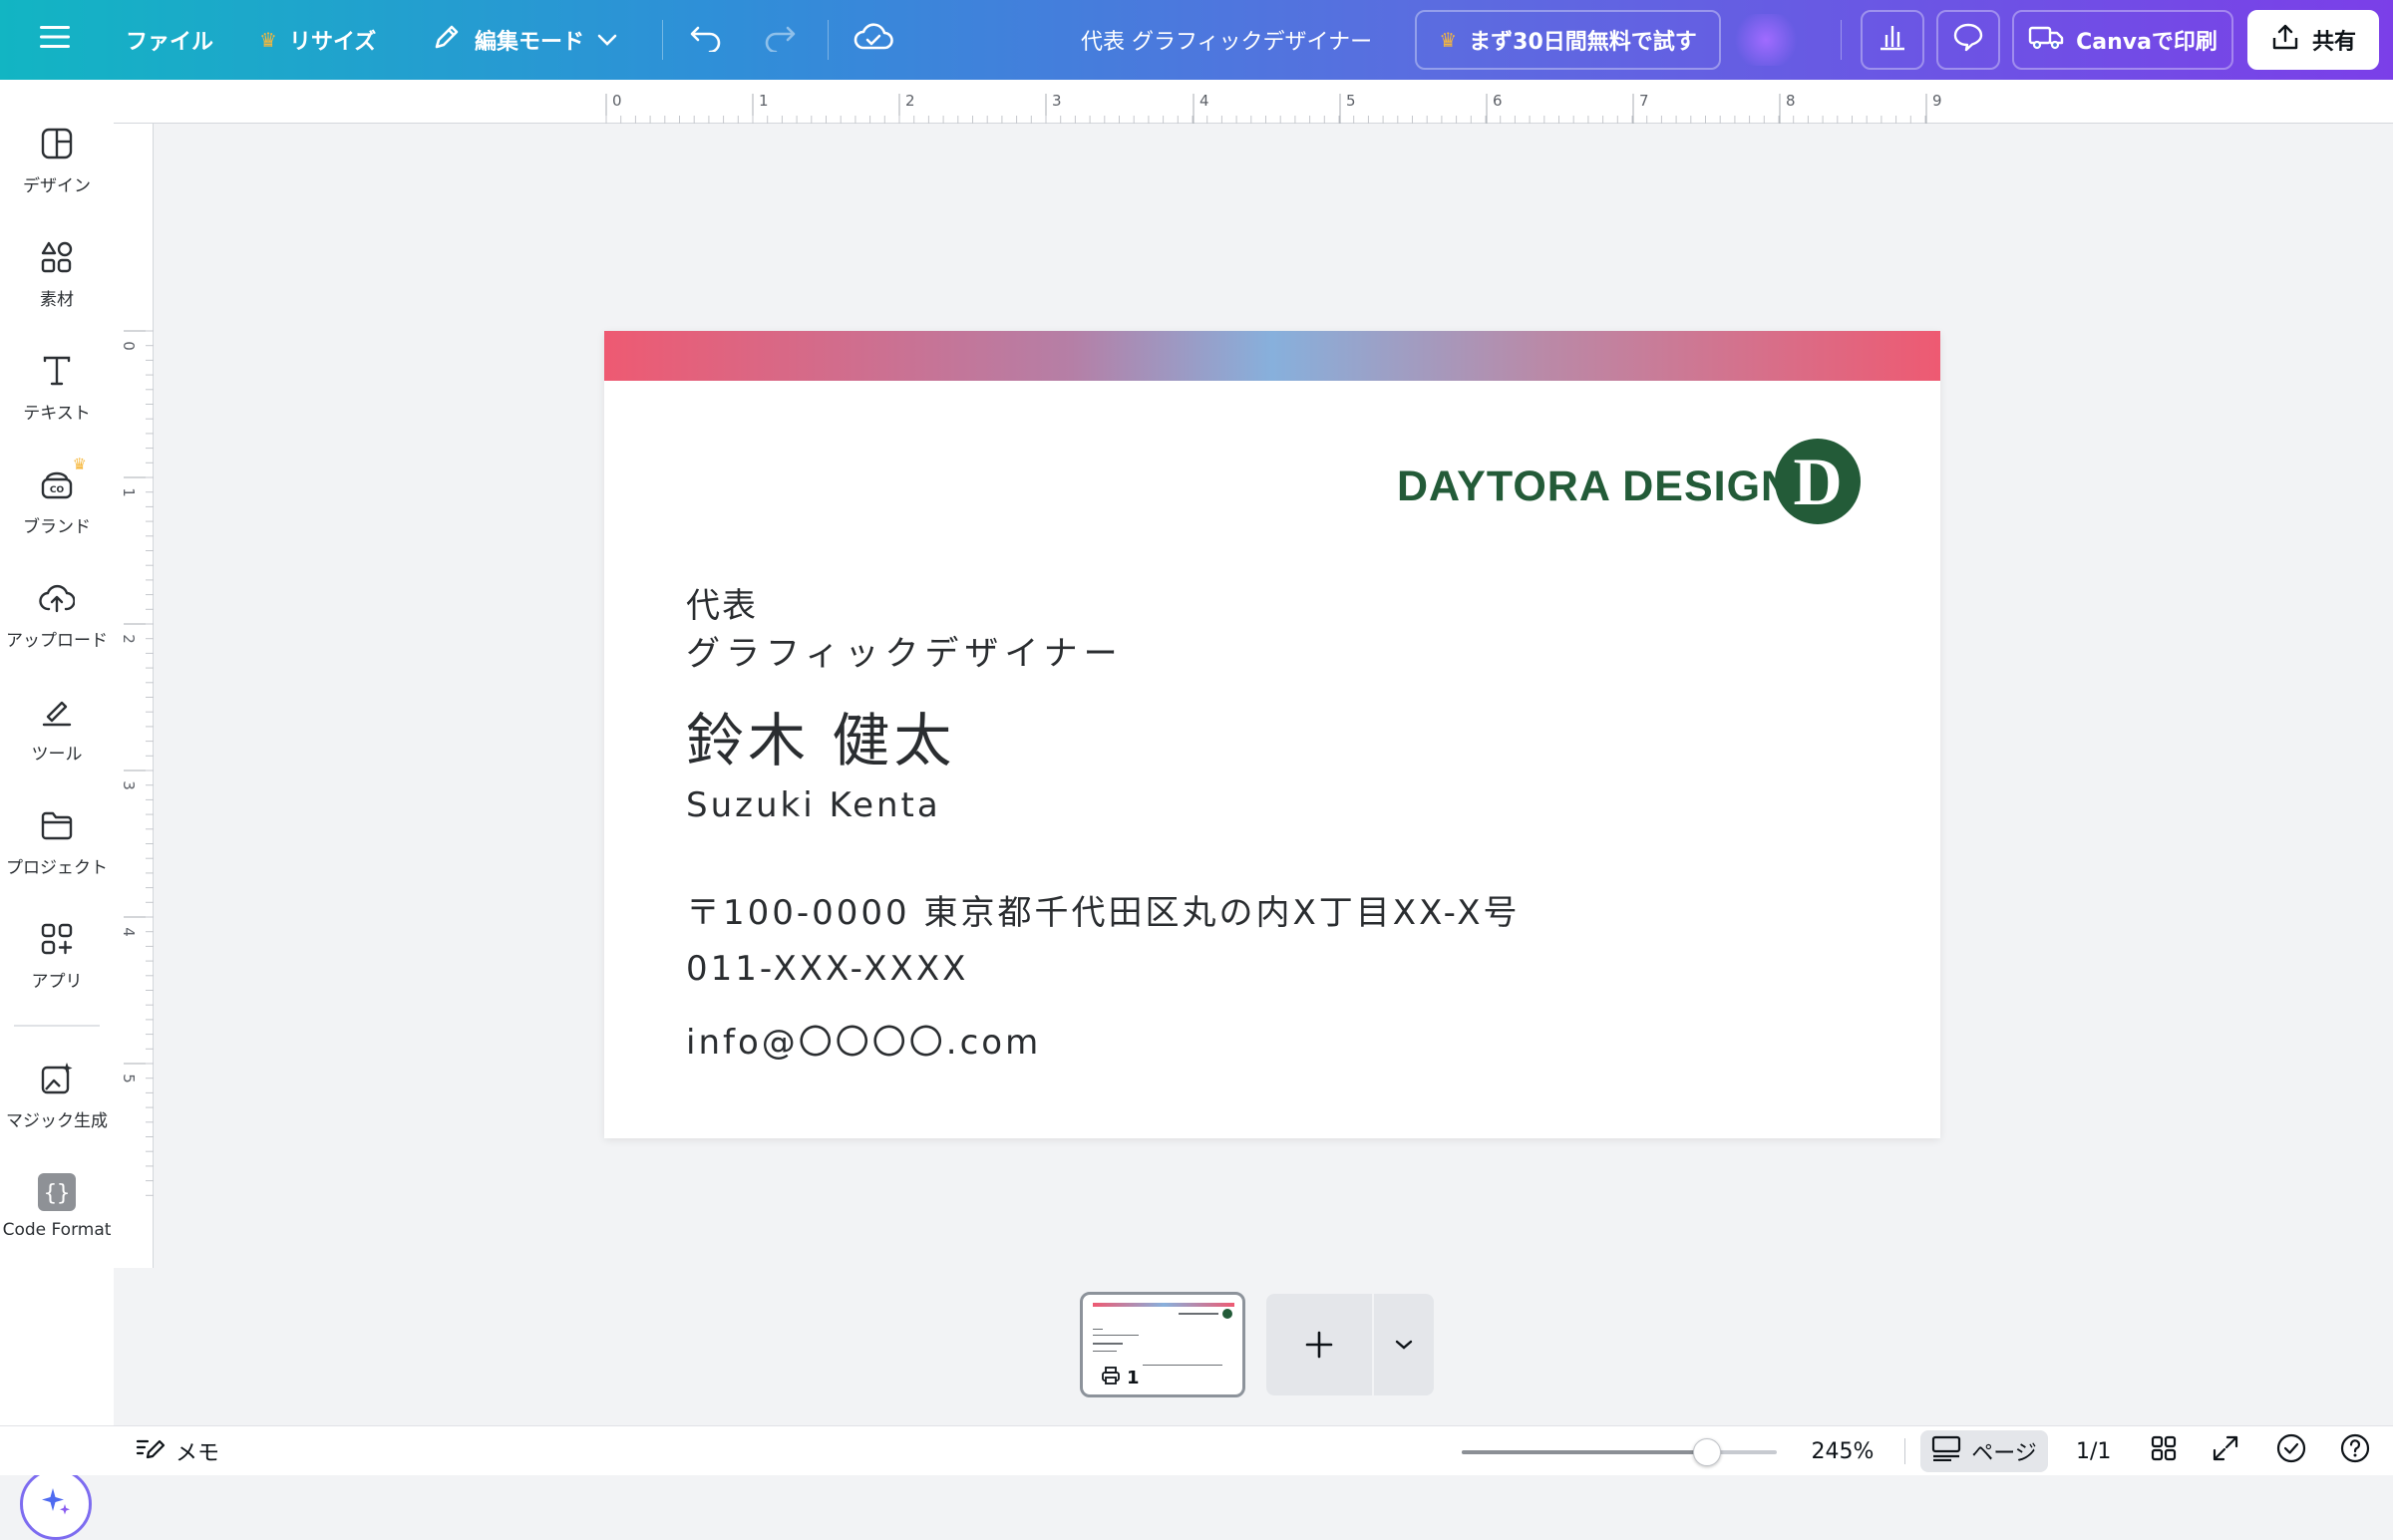  What do you see at coordinates (1404, 1344) in the screenshot?
I see `add-page-options-button` at bounding box center [1404, 1344].